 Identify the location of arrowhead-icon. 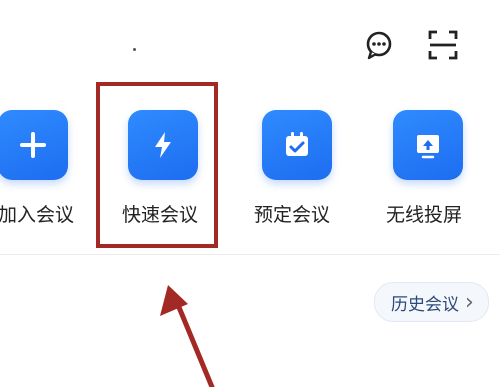
(174, 300).